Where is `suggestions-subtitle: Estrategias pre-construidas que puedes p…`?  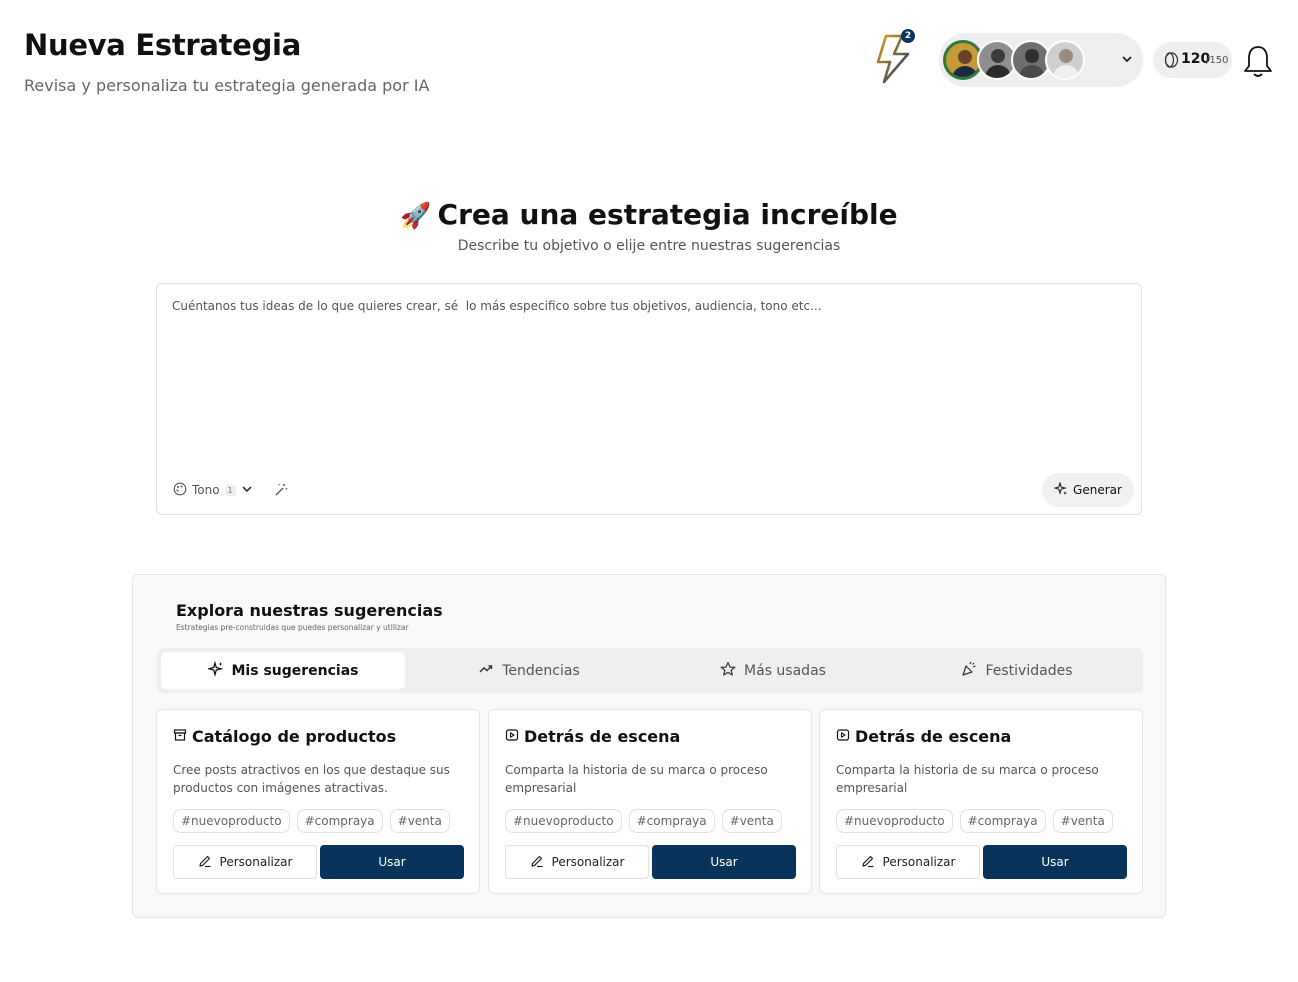
suggestions-subtitle: Estrategias pre-construidas que puedes p… is located at coordinates (292, 627).